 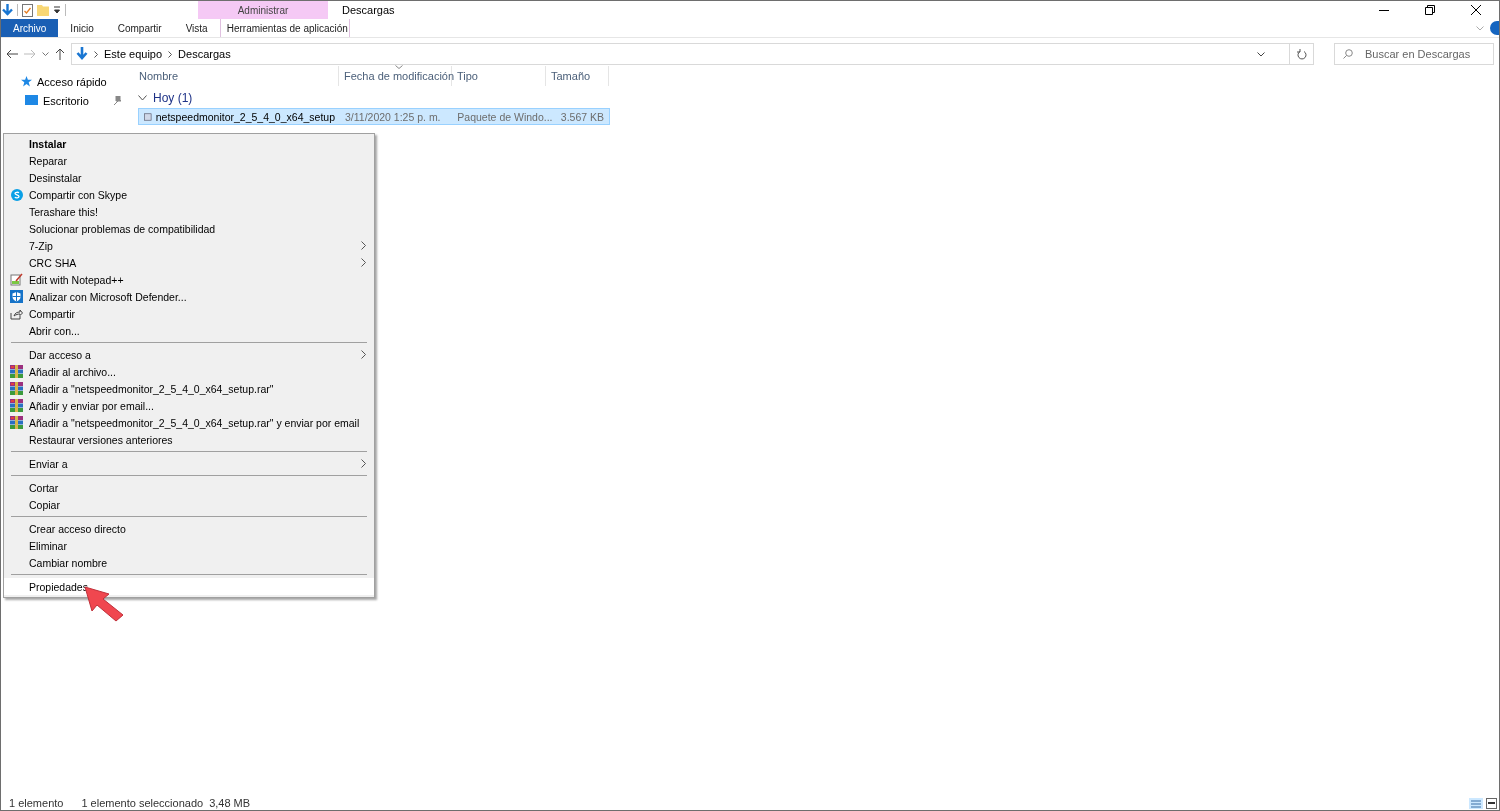 What do you see at coordinates (368, 10) in the screenshot?
I see `window-title: Descargas` at bounding box center [368, 10].